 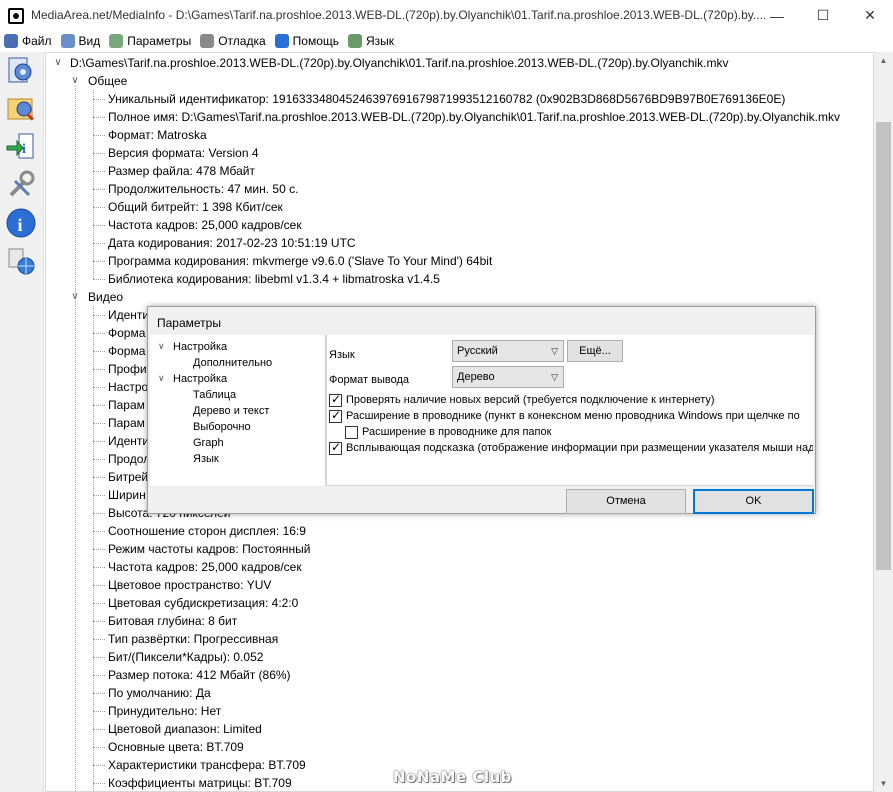 What do you see at coordinates (128, 387) in the screenshot?
I see `video-field: Настро` at bounding box center [128, 387].